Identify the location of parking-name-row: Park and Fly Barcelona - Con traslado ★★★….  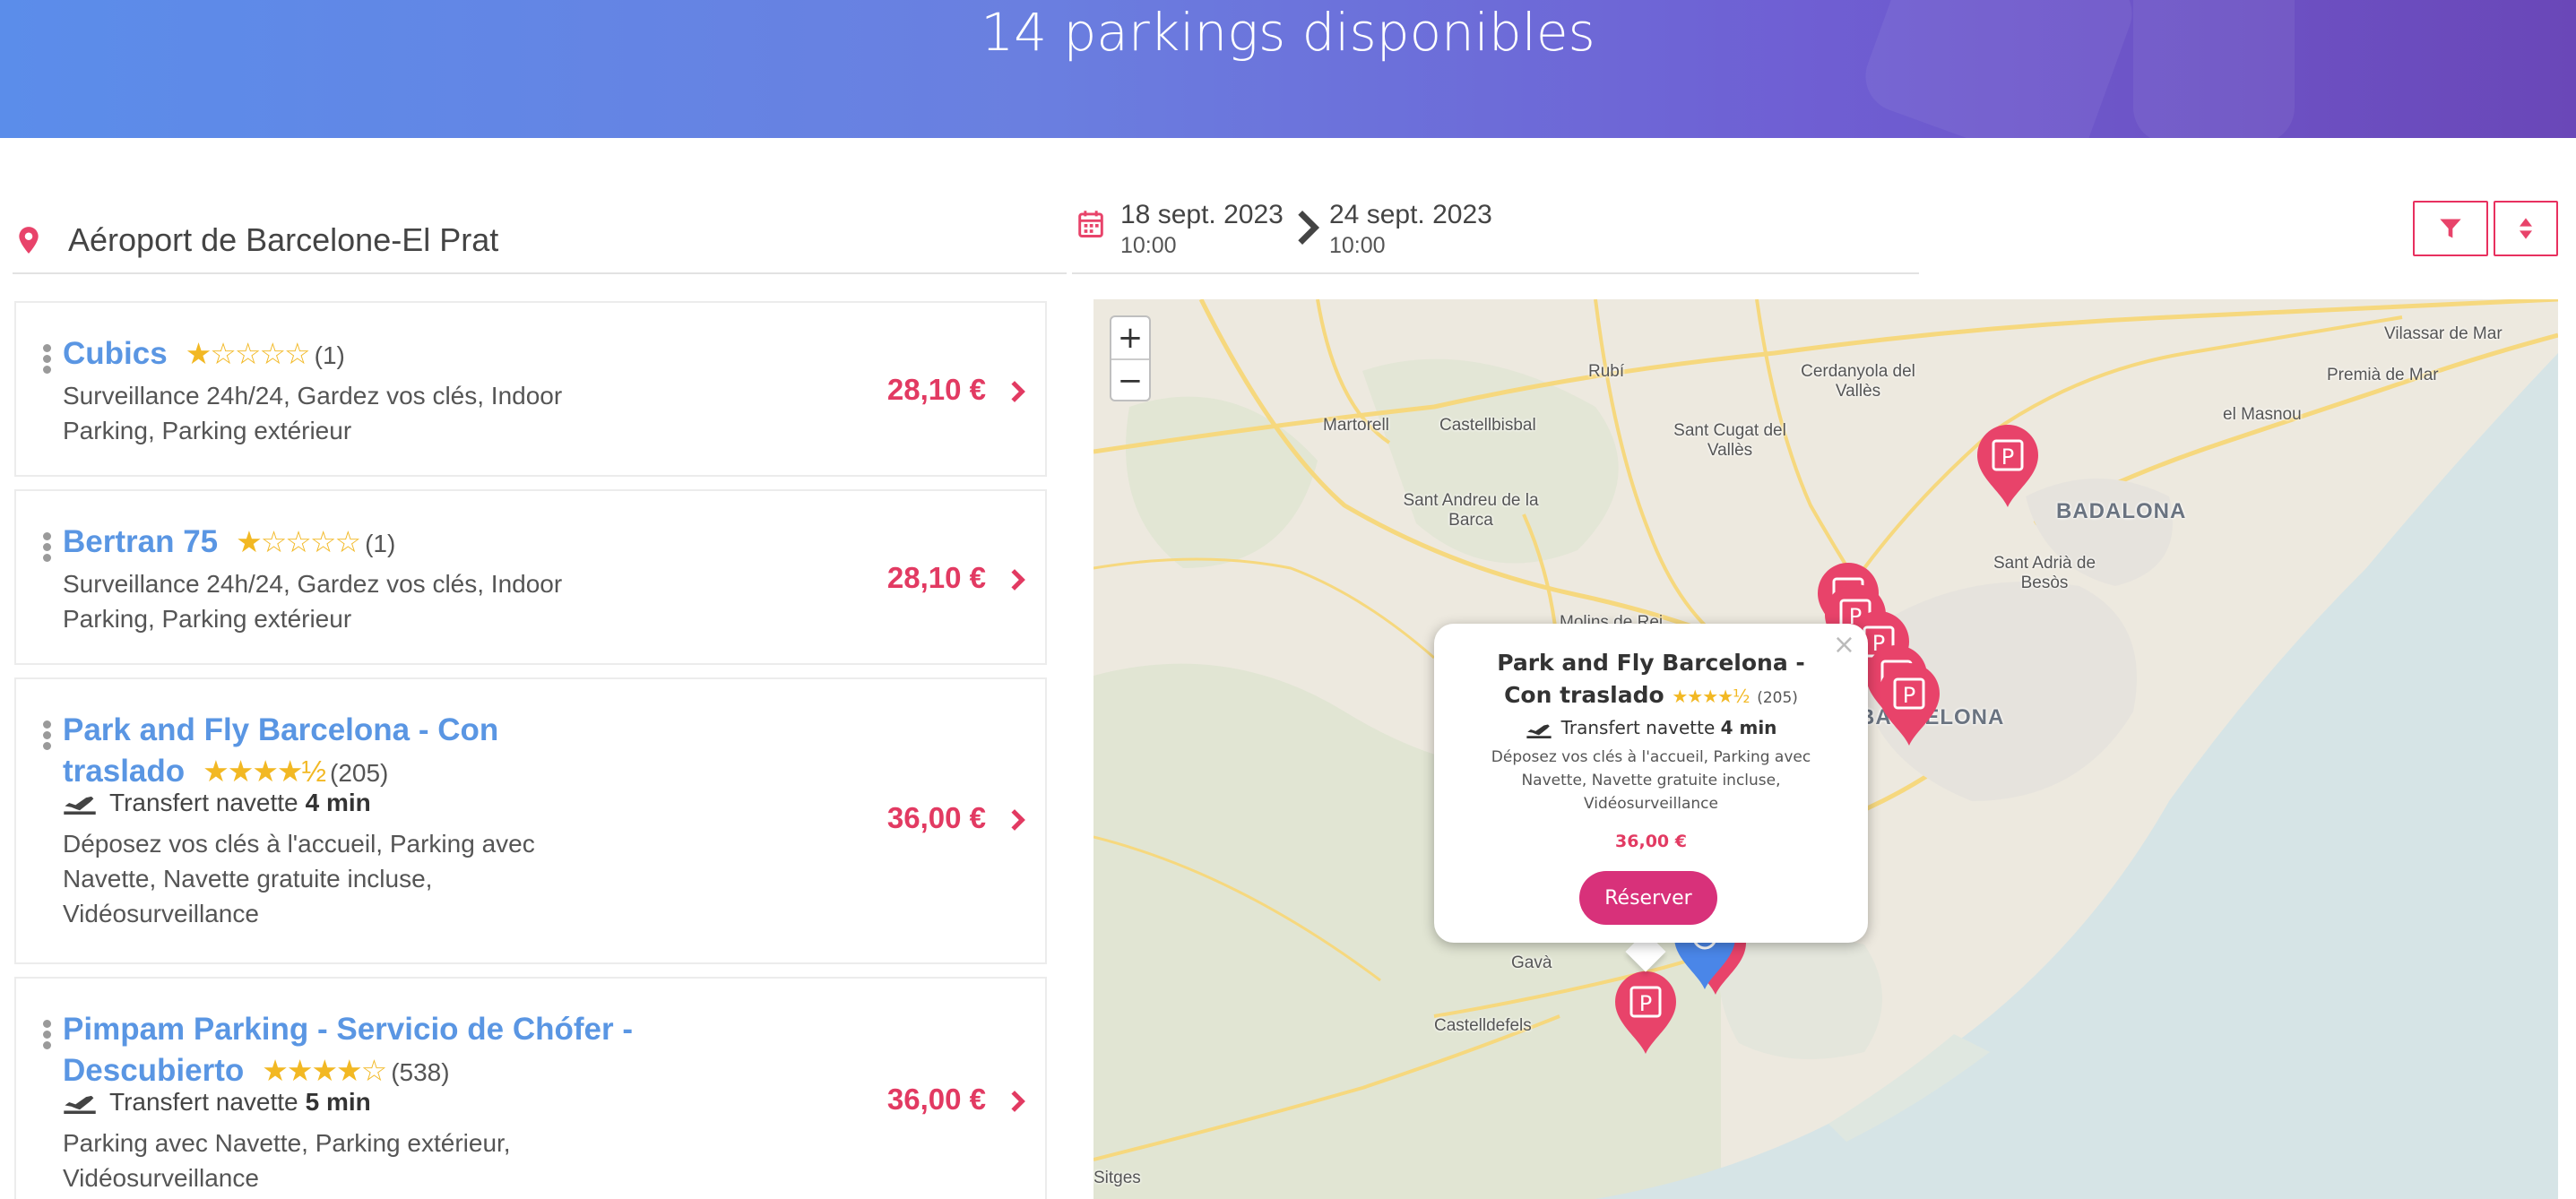
(314, 752).